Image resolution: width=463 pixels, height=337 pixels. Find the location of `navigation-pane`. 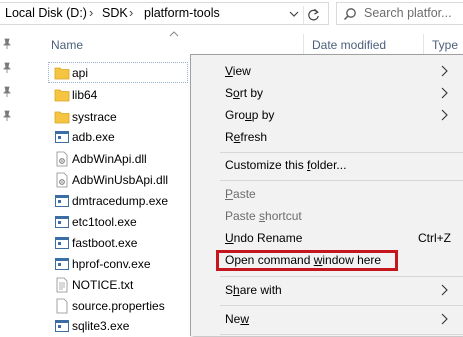

navigation-pane is located at coordinates (19, 183).